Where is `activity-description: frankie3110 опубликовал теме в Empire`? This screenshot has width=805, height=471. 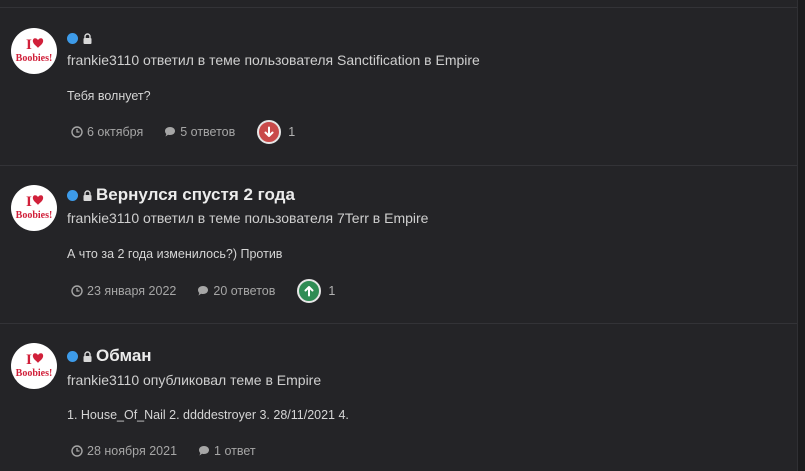 activity-description: frankie3110 опубликовал теме в Empire is located at coordinates (194, 380).